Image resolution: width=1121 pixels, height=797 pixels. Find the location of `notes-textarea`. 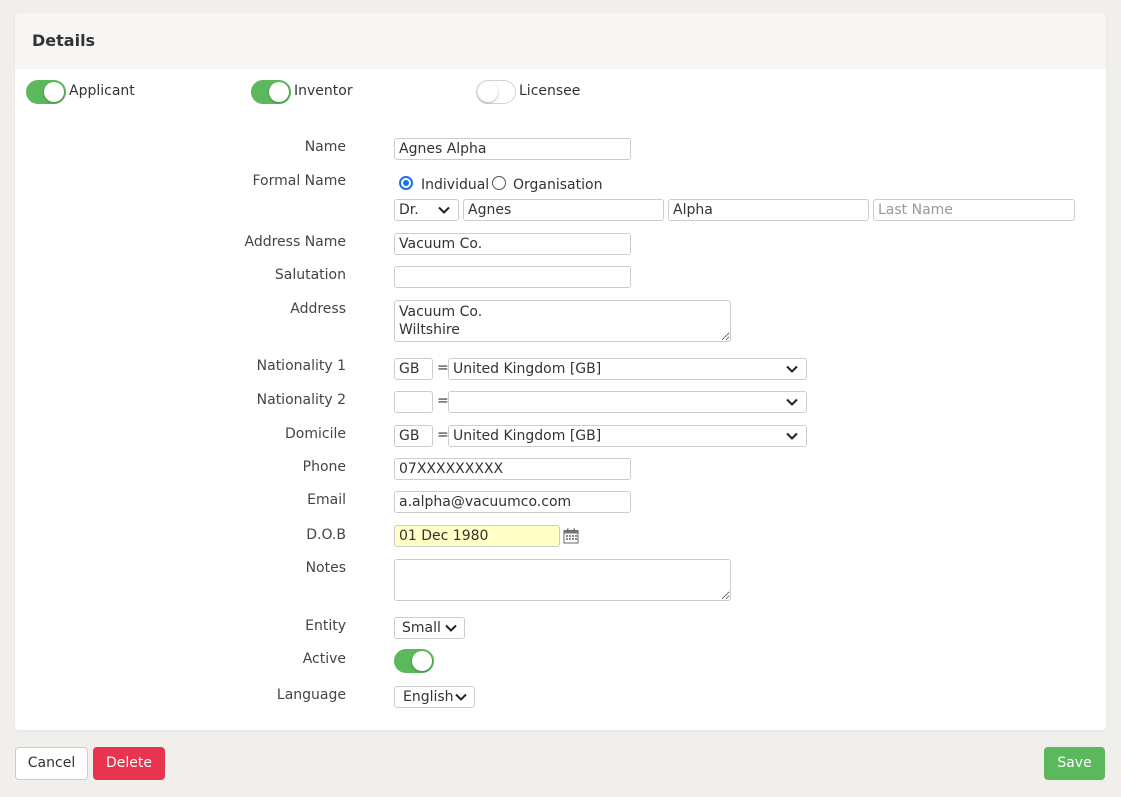

notes-textarea is located at coordinates (562, 580).